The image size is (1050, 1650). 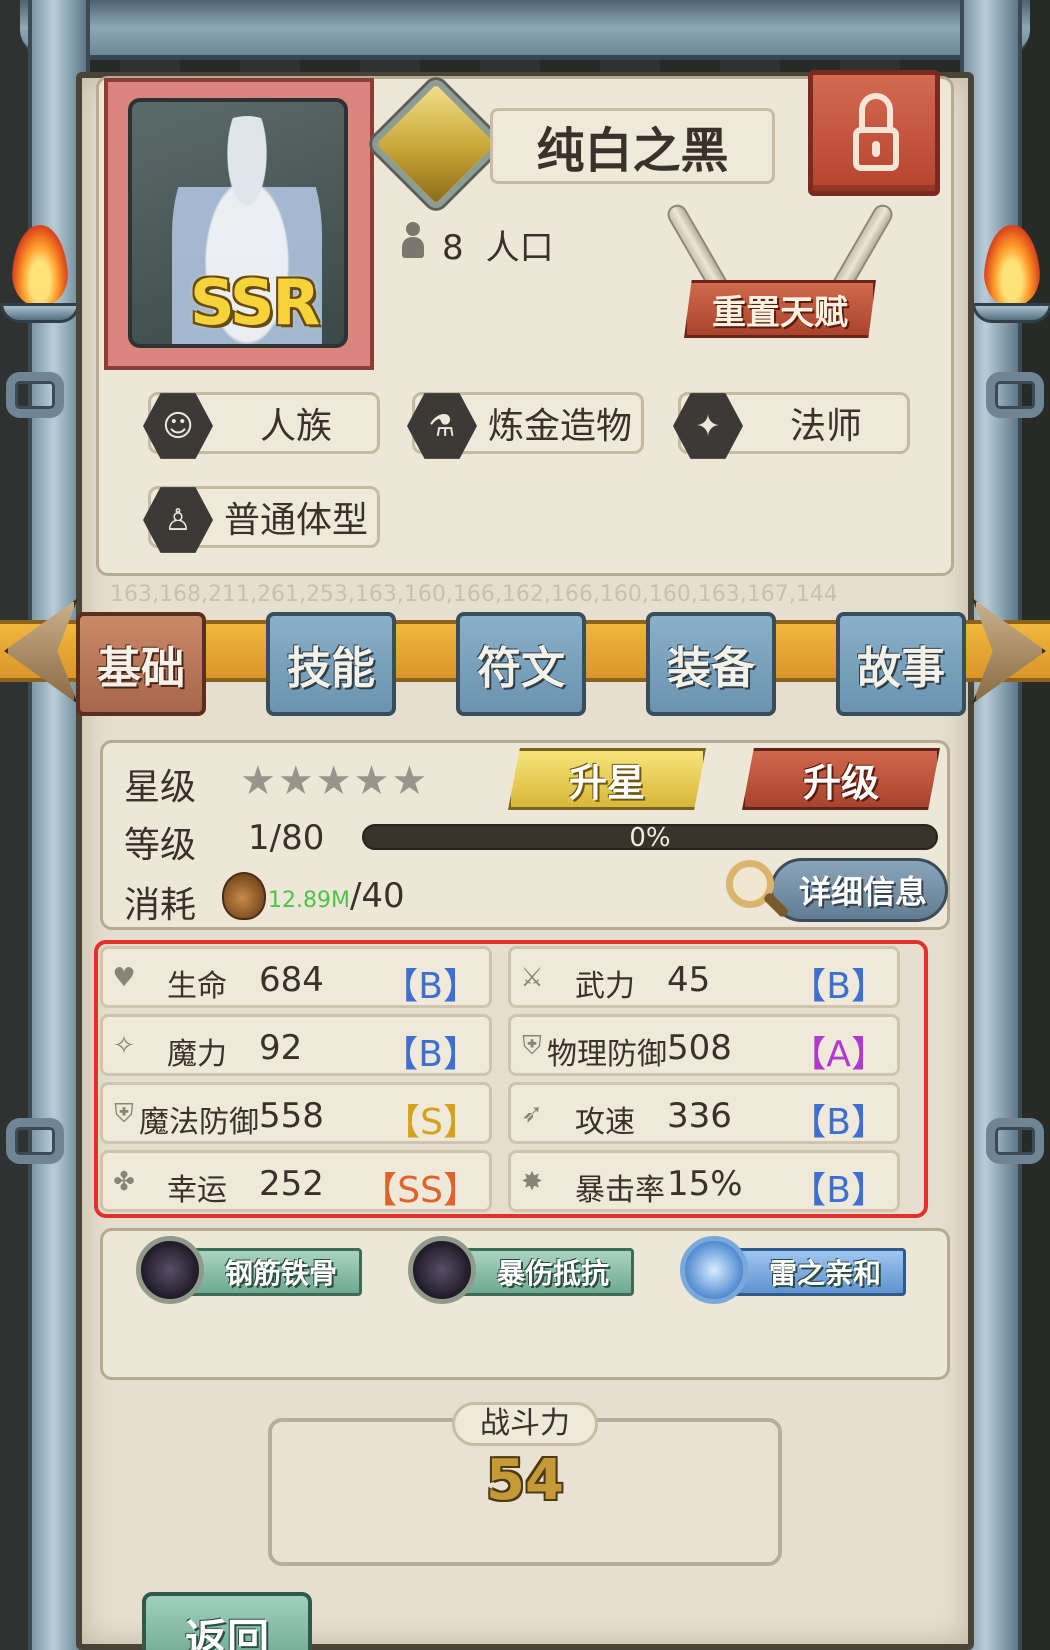 I want to click on tag-class-label: 法师, so click(x=825, y=426).